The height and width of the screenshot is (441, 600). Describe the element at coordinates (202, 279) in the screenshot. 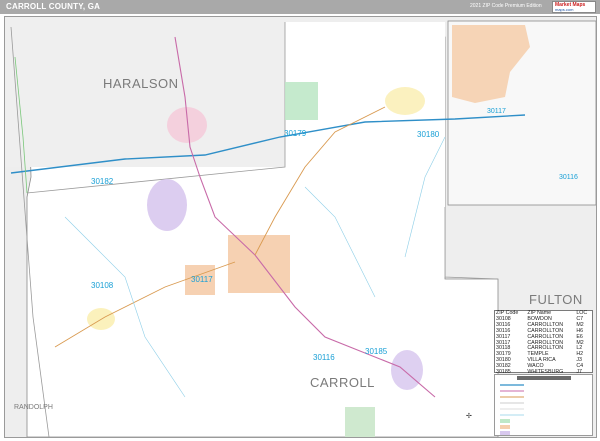

I see `zip-label-30117: 30117` at that location.